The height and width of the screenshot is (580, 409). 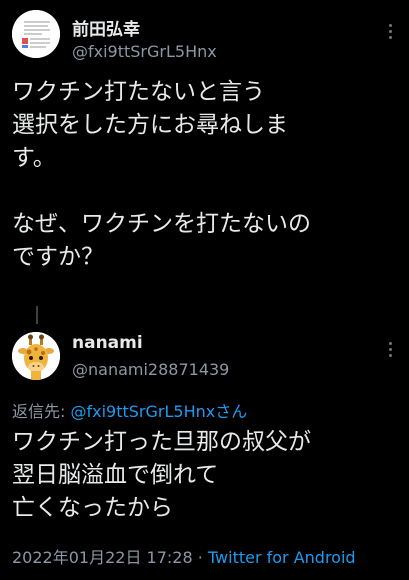 What do you see at coordinates (282, 557) in the screenshot?
I see `tweet-source-link: Twitter for Android` at bounding box center [282, 557].